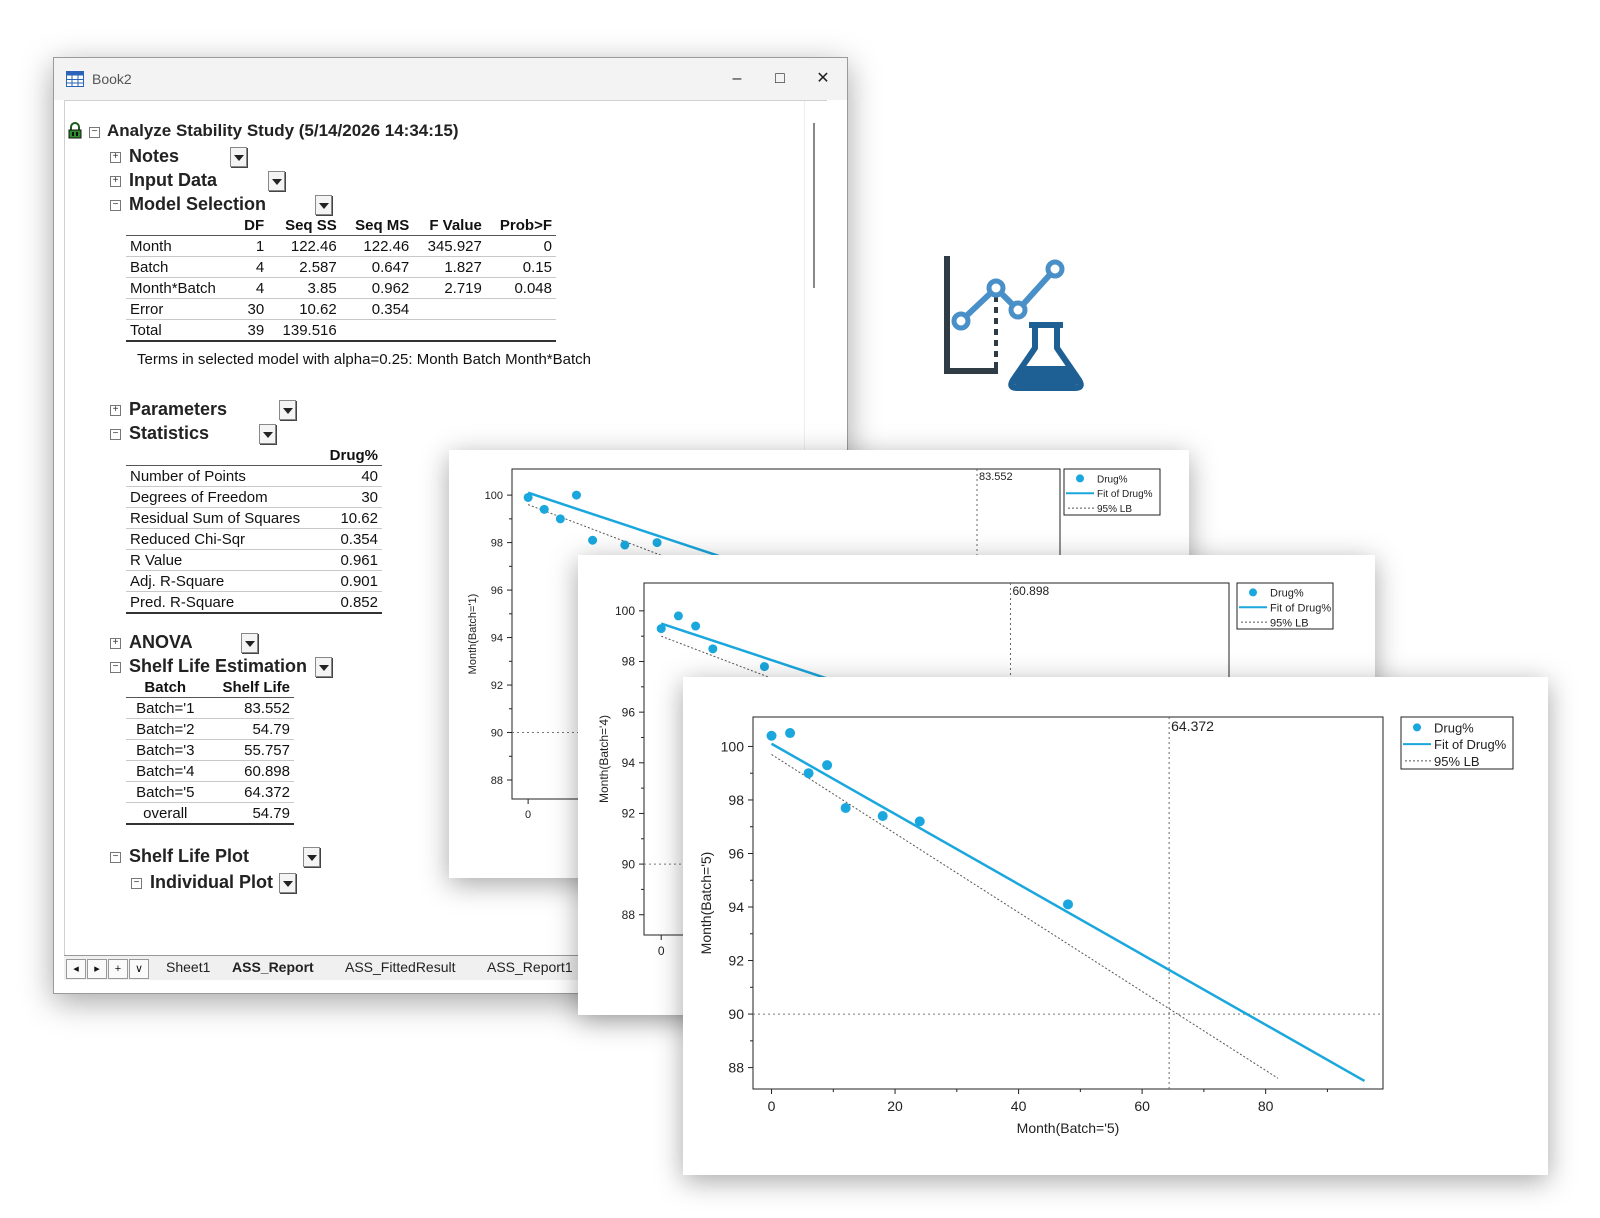  What do you see at coordinates (304, 267) in the screenshot?
I see `table-cell: 2.587` at bounding box center [304, 267].